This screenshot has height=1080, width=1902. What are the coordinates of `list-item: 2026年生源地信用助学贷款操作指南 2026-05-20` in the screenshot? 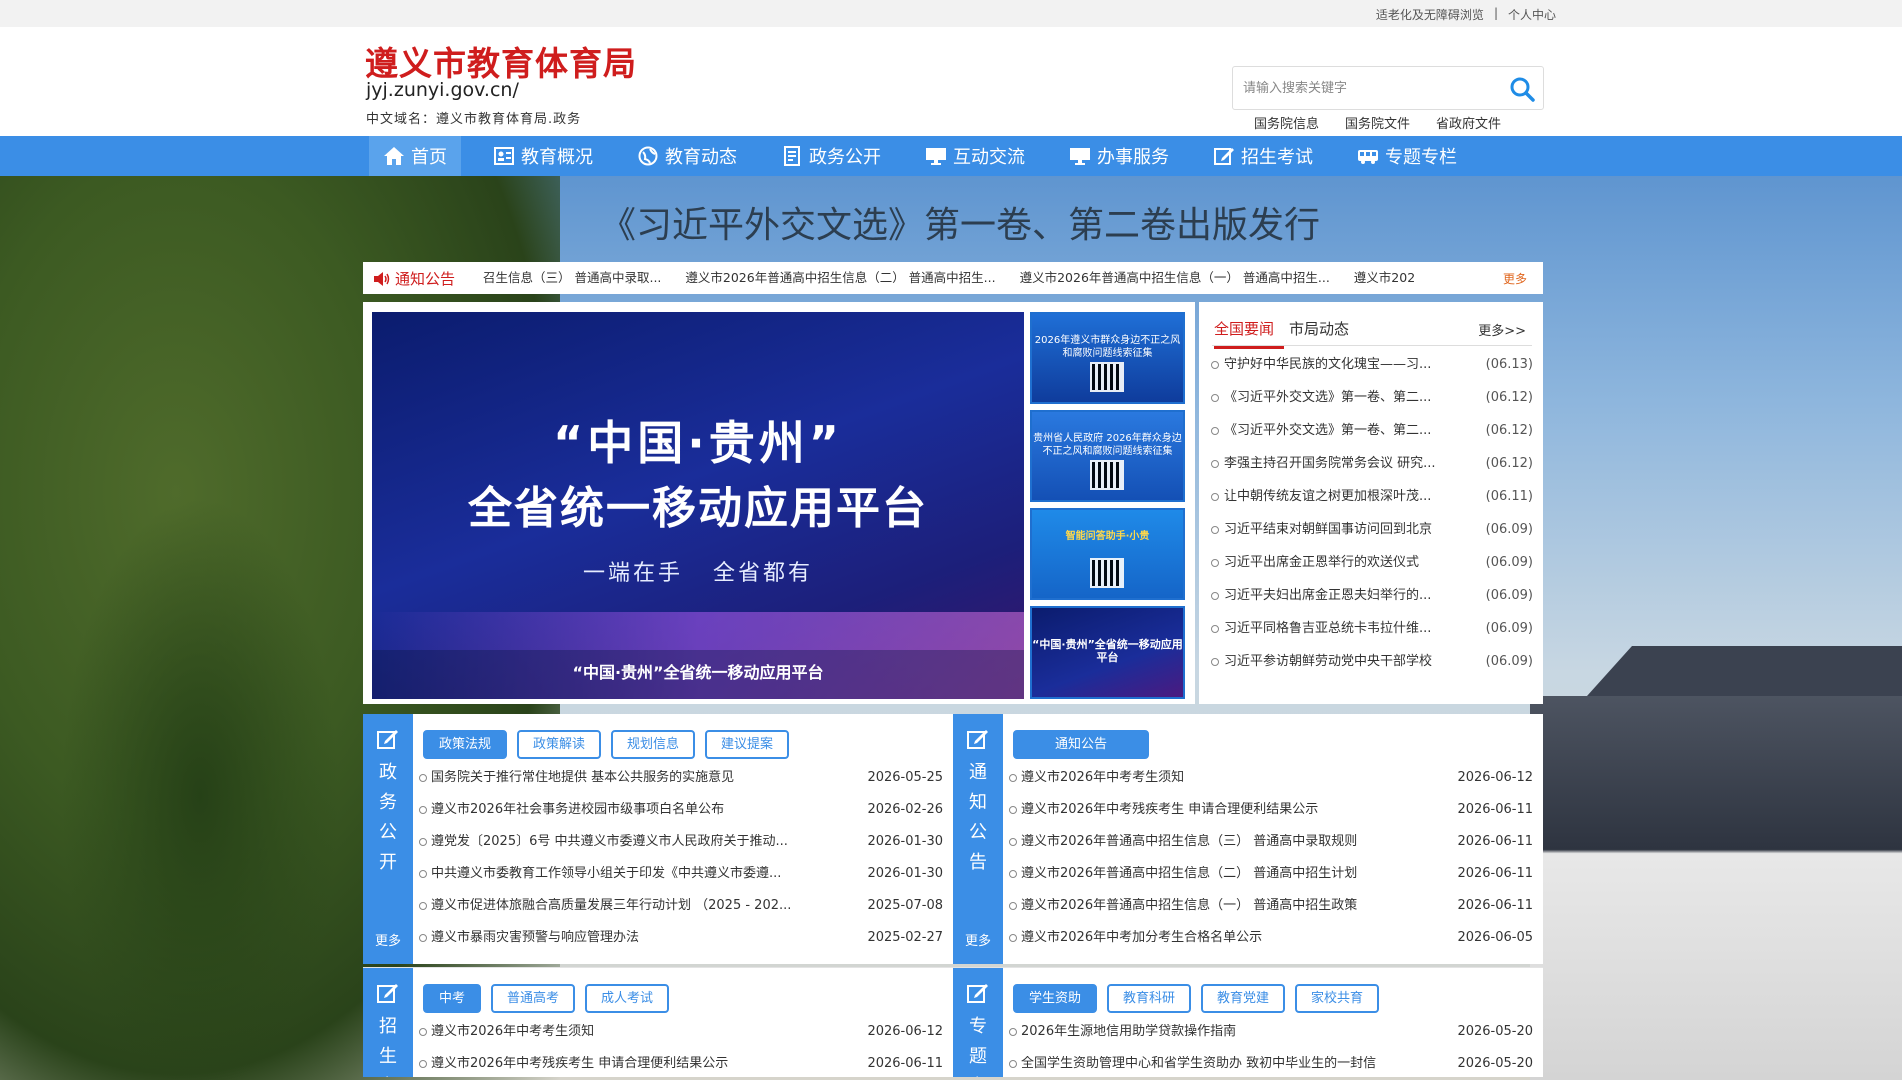 It's located at (1271, 1040).